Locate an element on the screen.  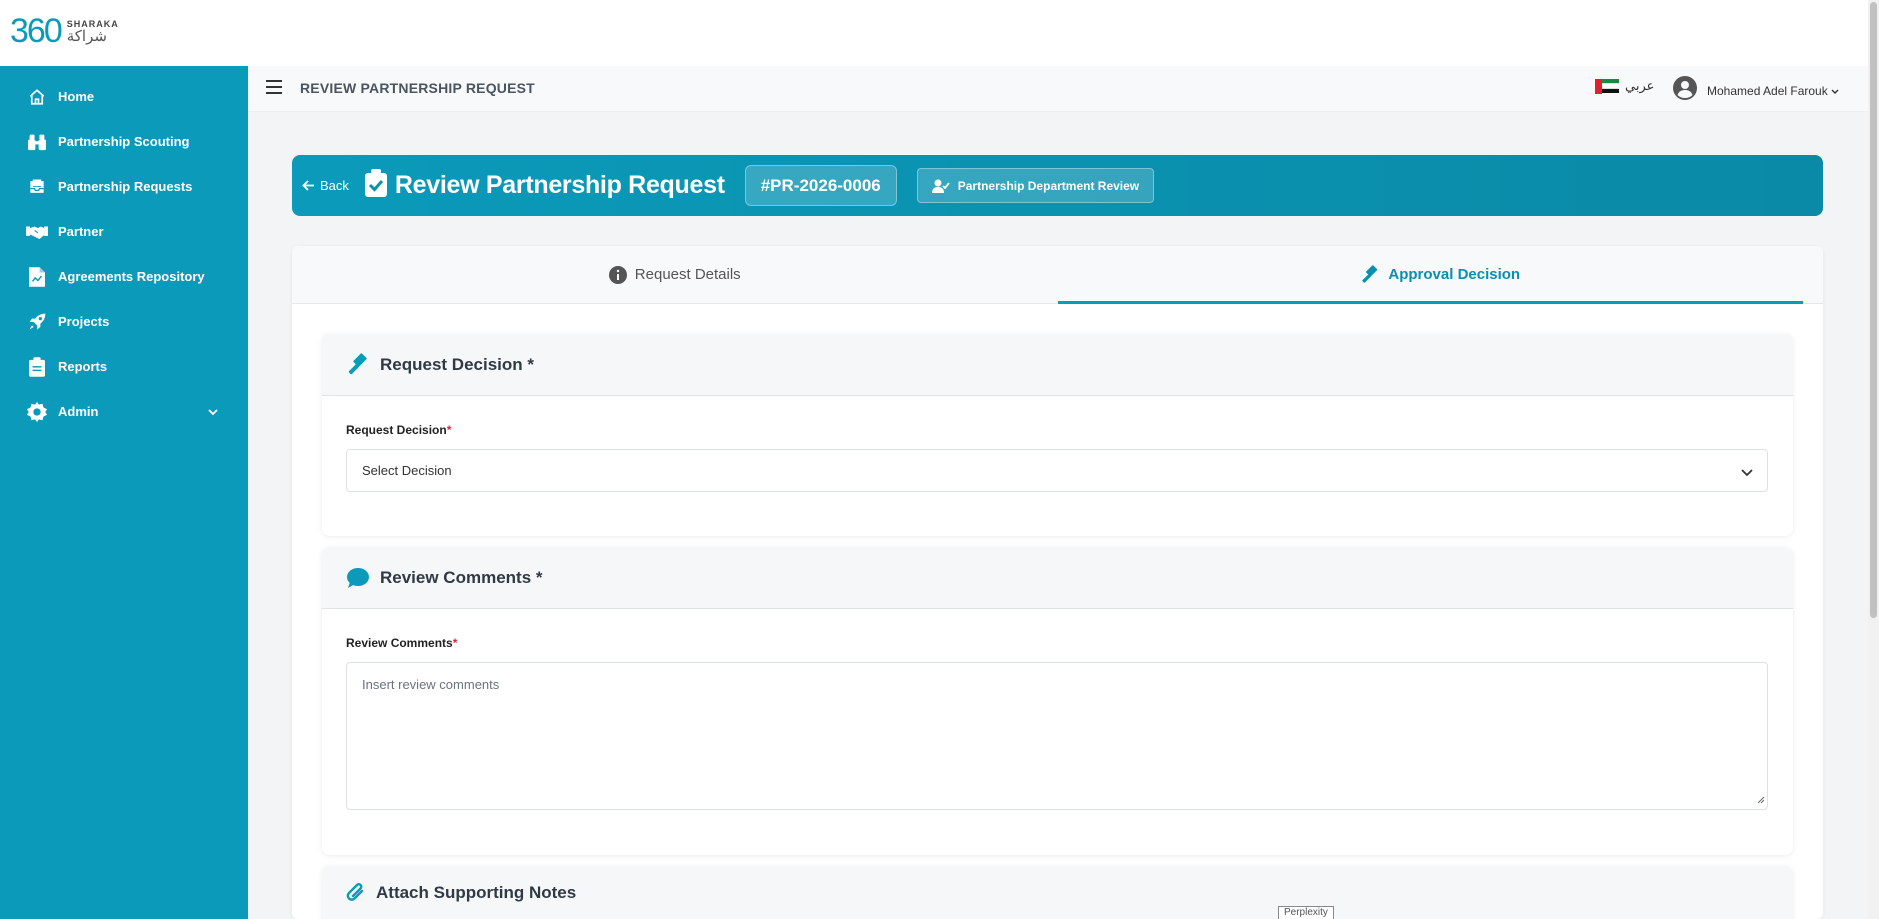
tab-label: Approval Decision is located at coordinates (1454, 274).